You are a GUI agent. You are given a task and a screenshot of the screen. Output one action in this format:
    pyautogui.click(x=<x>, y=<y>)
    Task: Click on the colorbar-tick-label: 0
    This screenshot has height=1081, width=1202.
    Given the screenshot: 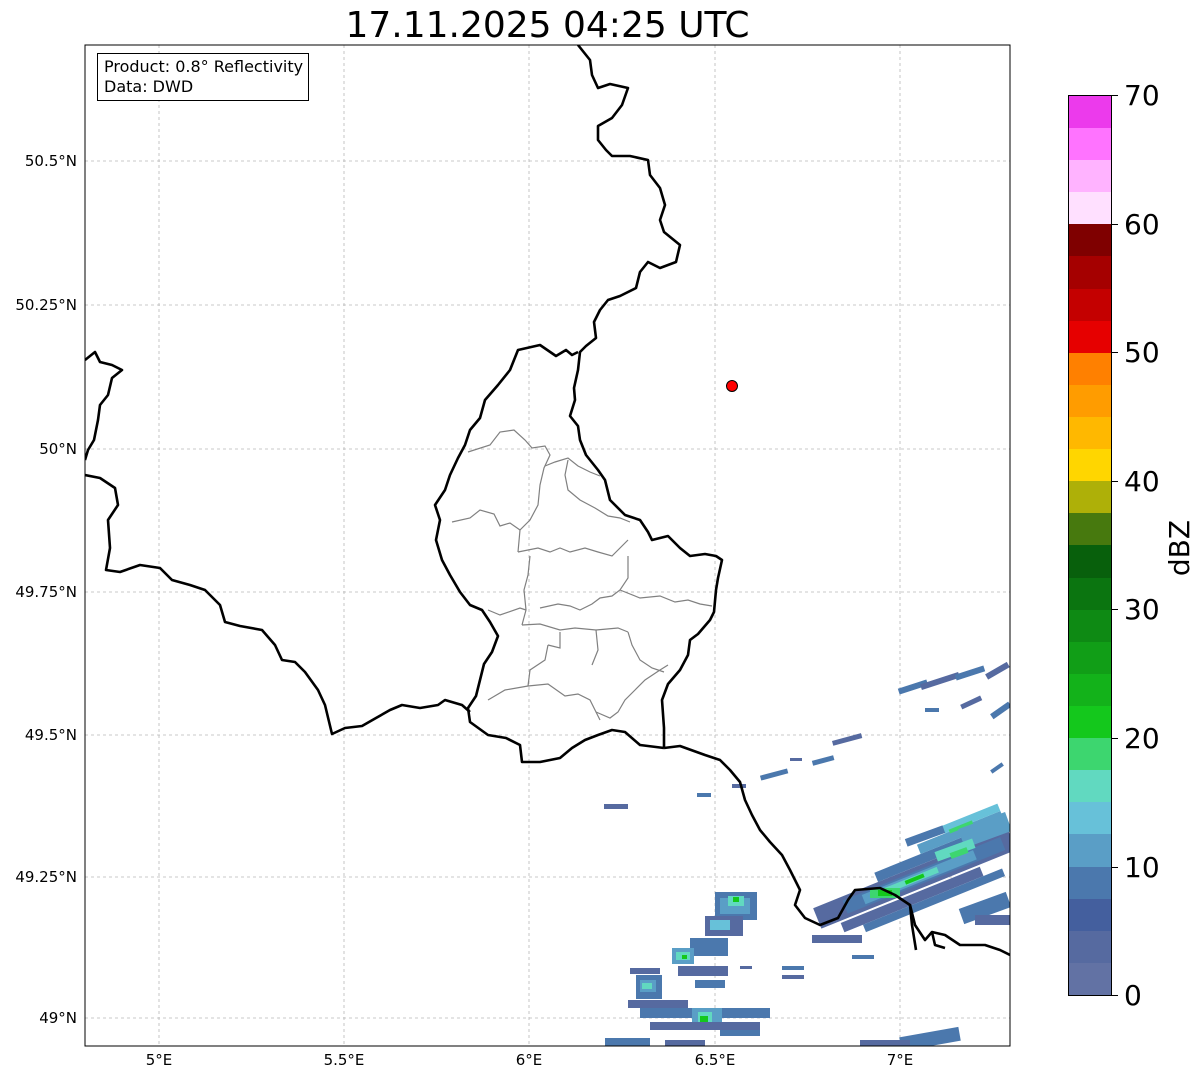 What is the action you would take?
    pyautogui.click(x=1133, y=995)
    